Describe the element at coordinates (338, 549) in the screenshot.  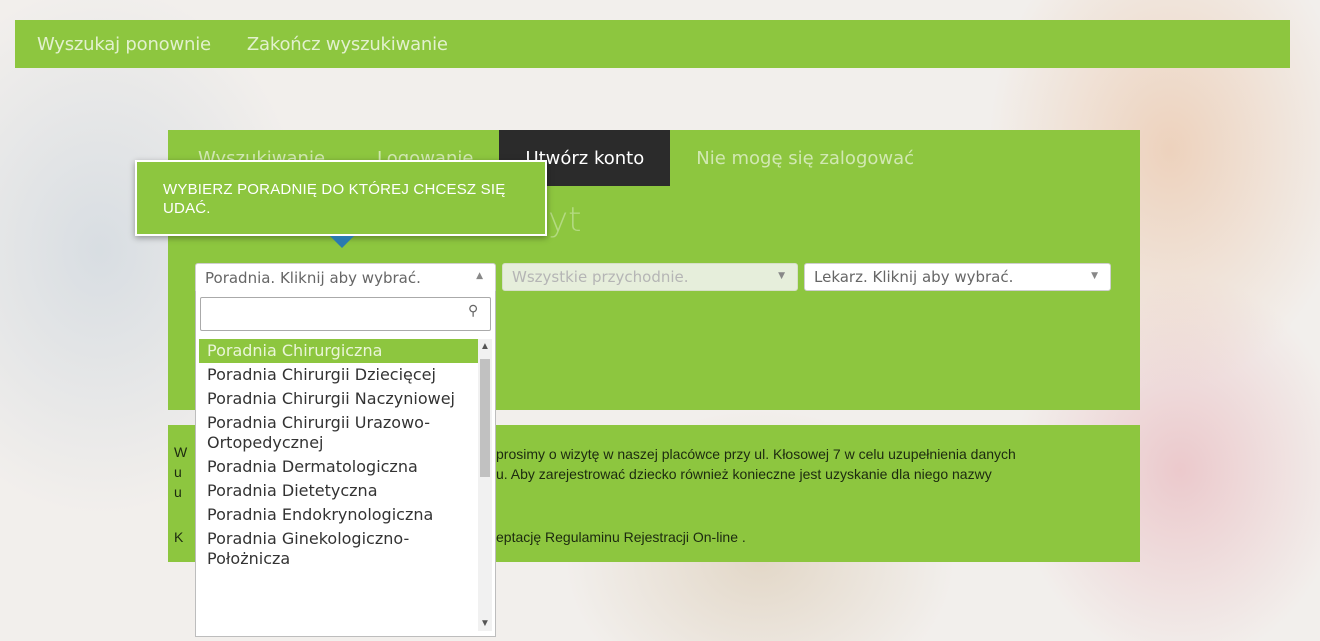
I see `dropdown-option: Poradnia Ginekologiczno-Położnicza` at that location.